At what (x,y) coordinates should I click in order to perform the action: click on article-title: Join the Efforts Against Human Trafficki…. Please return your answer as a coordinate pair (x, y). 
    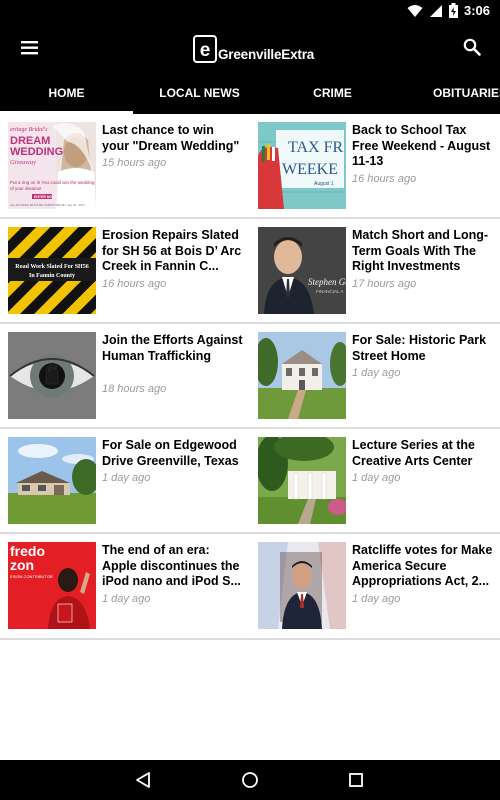
    Looking at the image, I should click on (172, 348).